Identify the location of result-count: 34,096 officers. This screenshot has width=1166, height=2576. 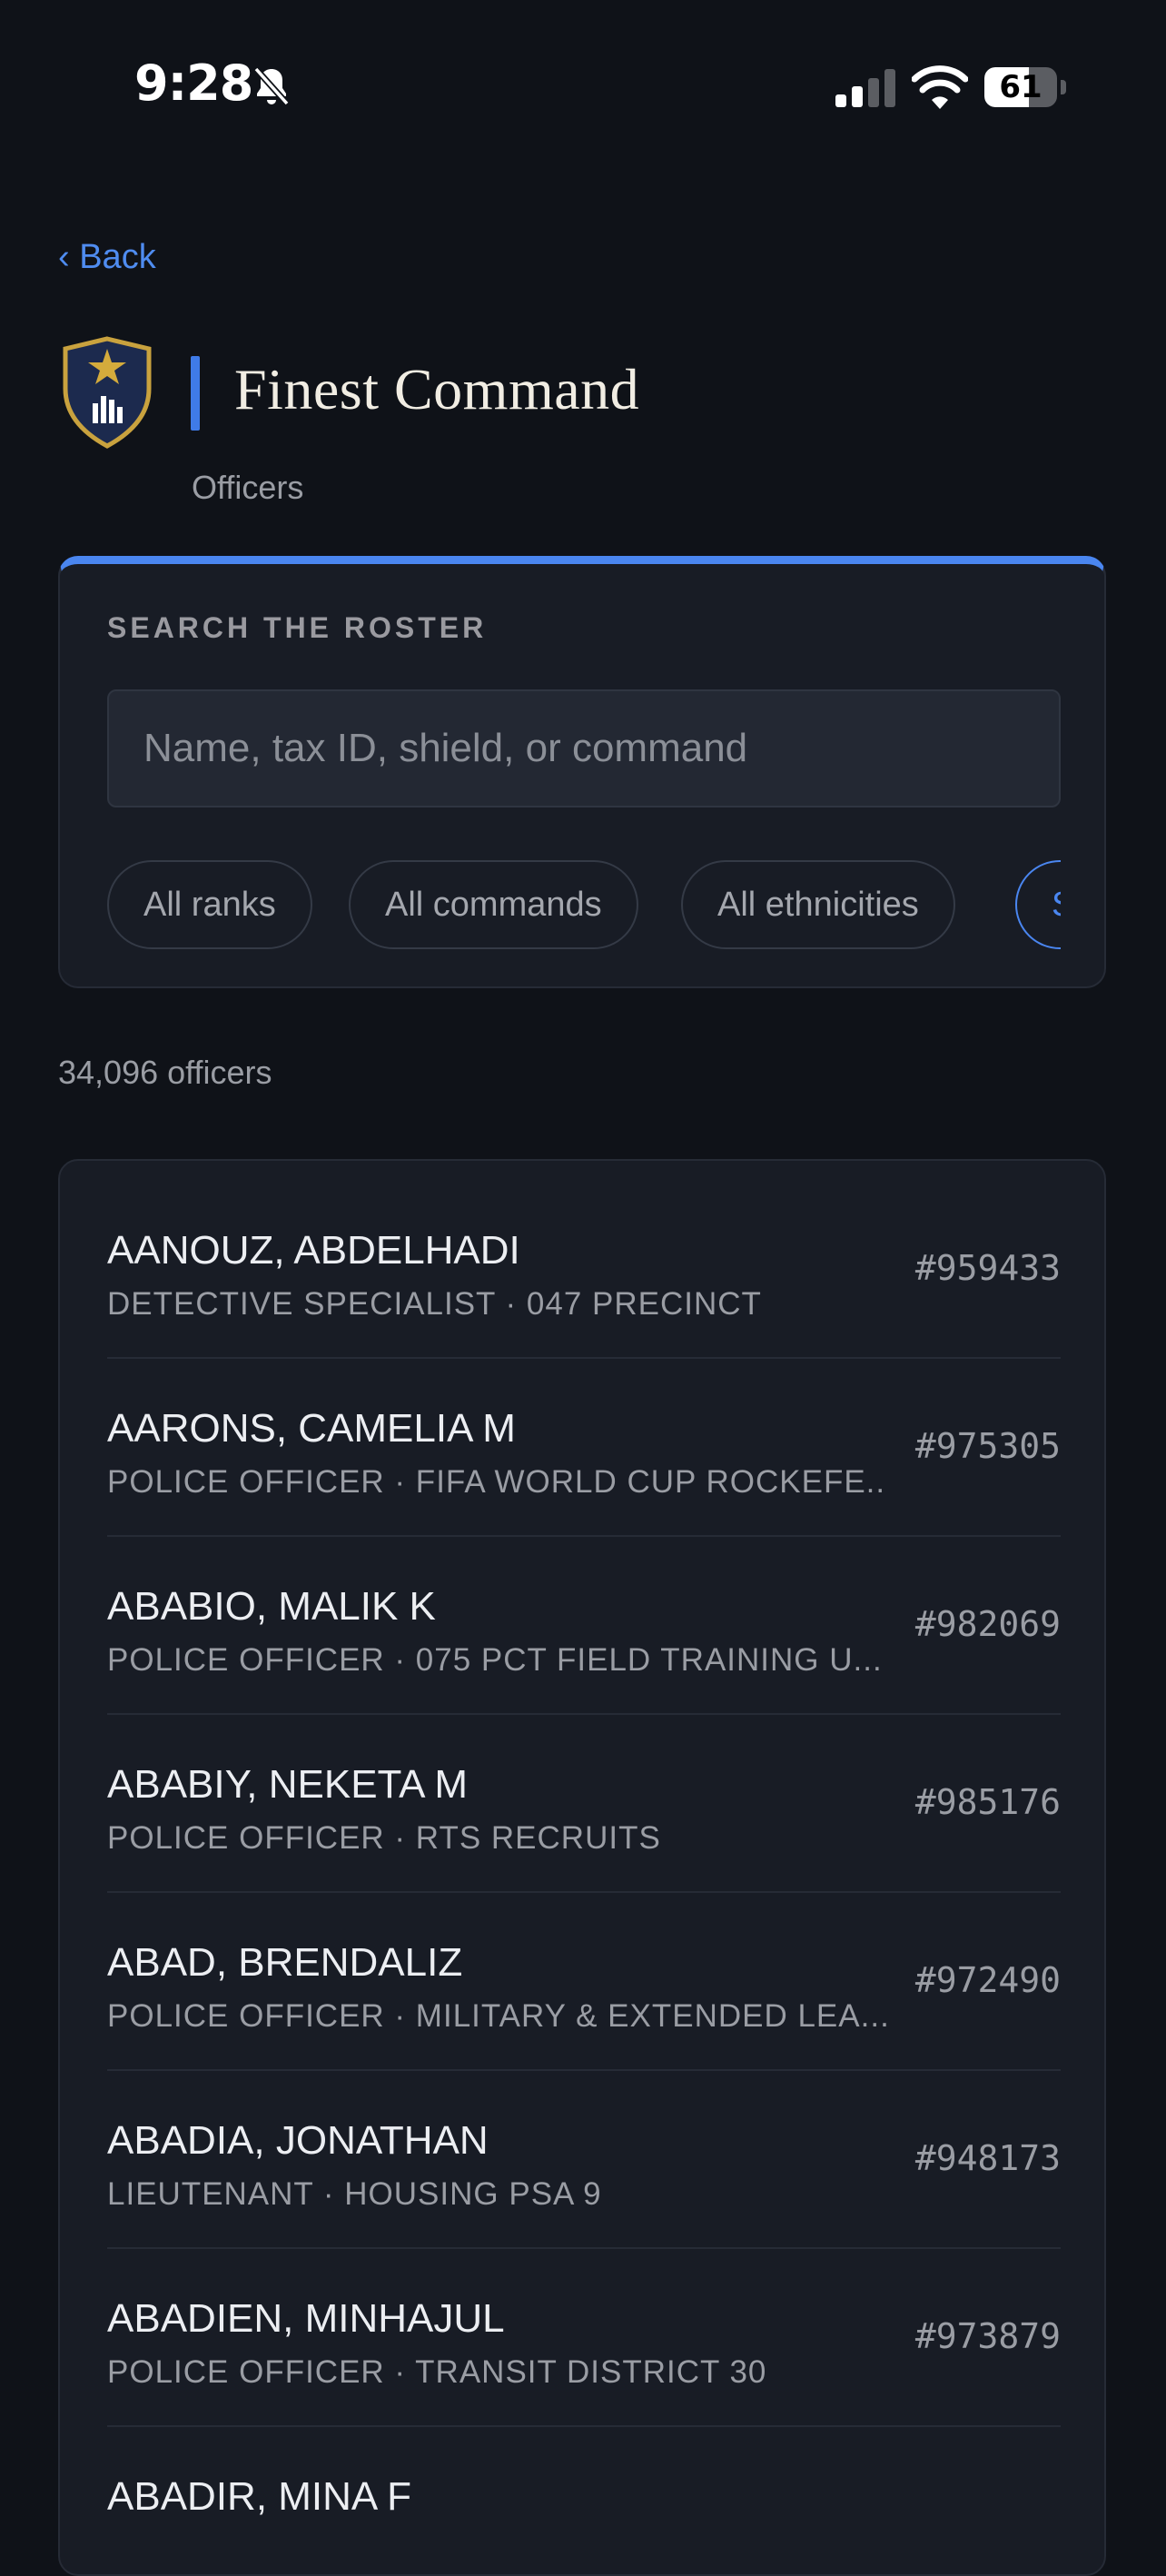
(165, 1072).